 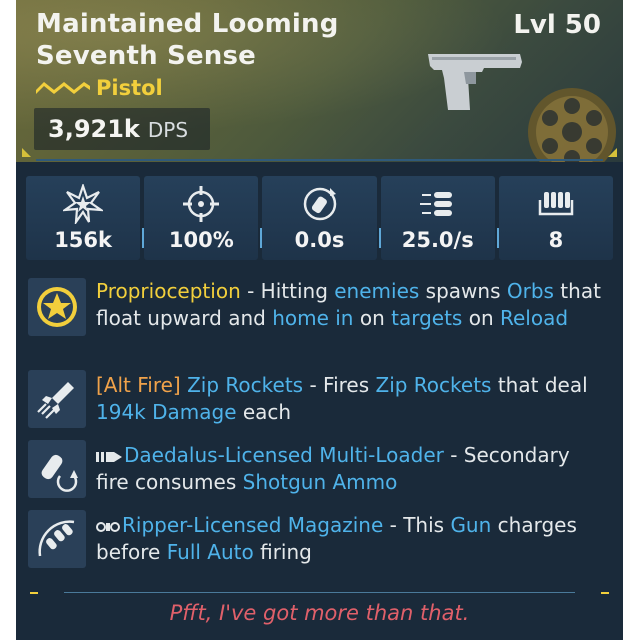 What do you see at coordinates (63, 88) in the screenshot?
I see `rarity-chevron-icon` at bounding box center [63, 88].